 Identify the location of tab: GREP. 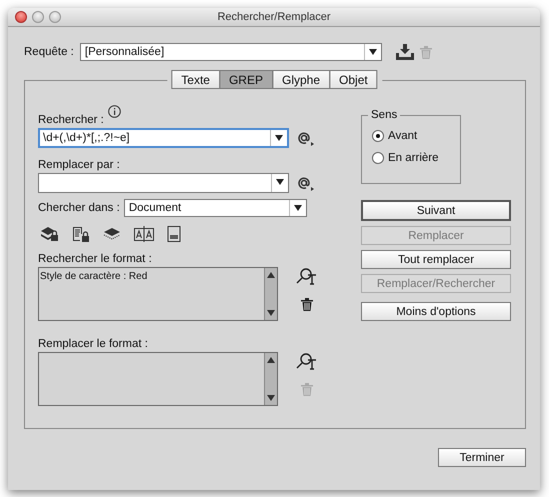
(245, 79).